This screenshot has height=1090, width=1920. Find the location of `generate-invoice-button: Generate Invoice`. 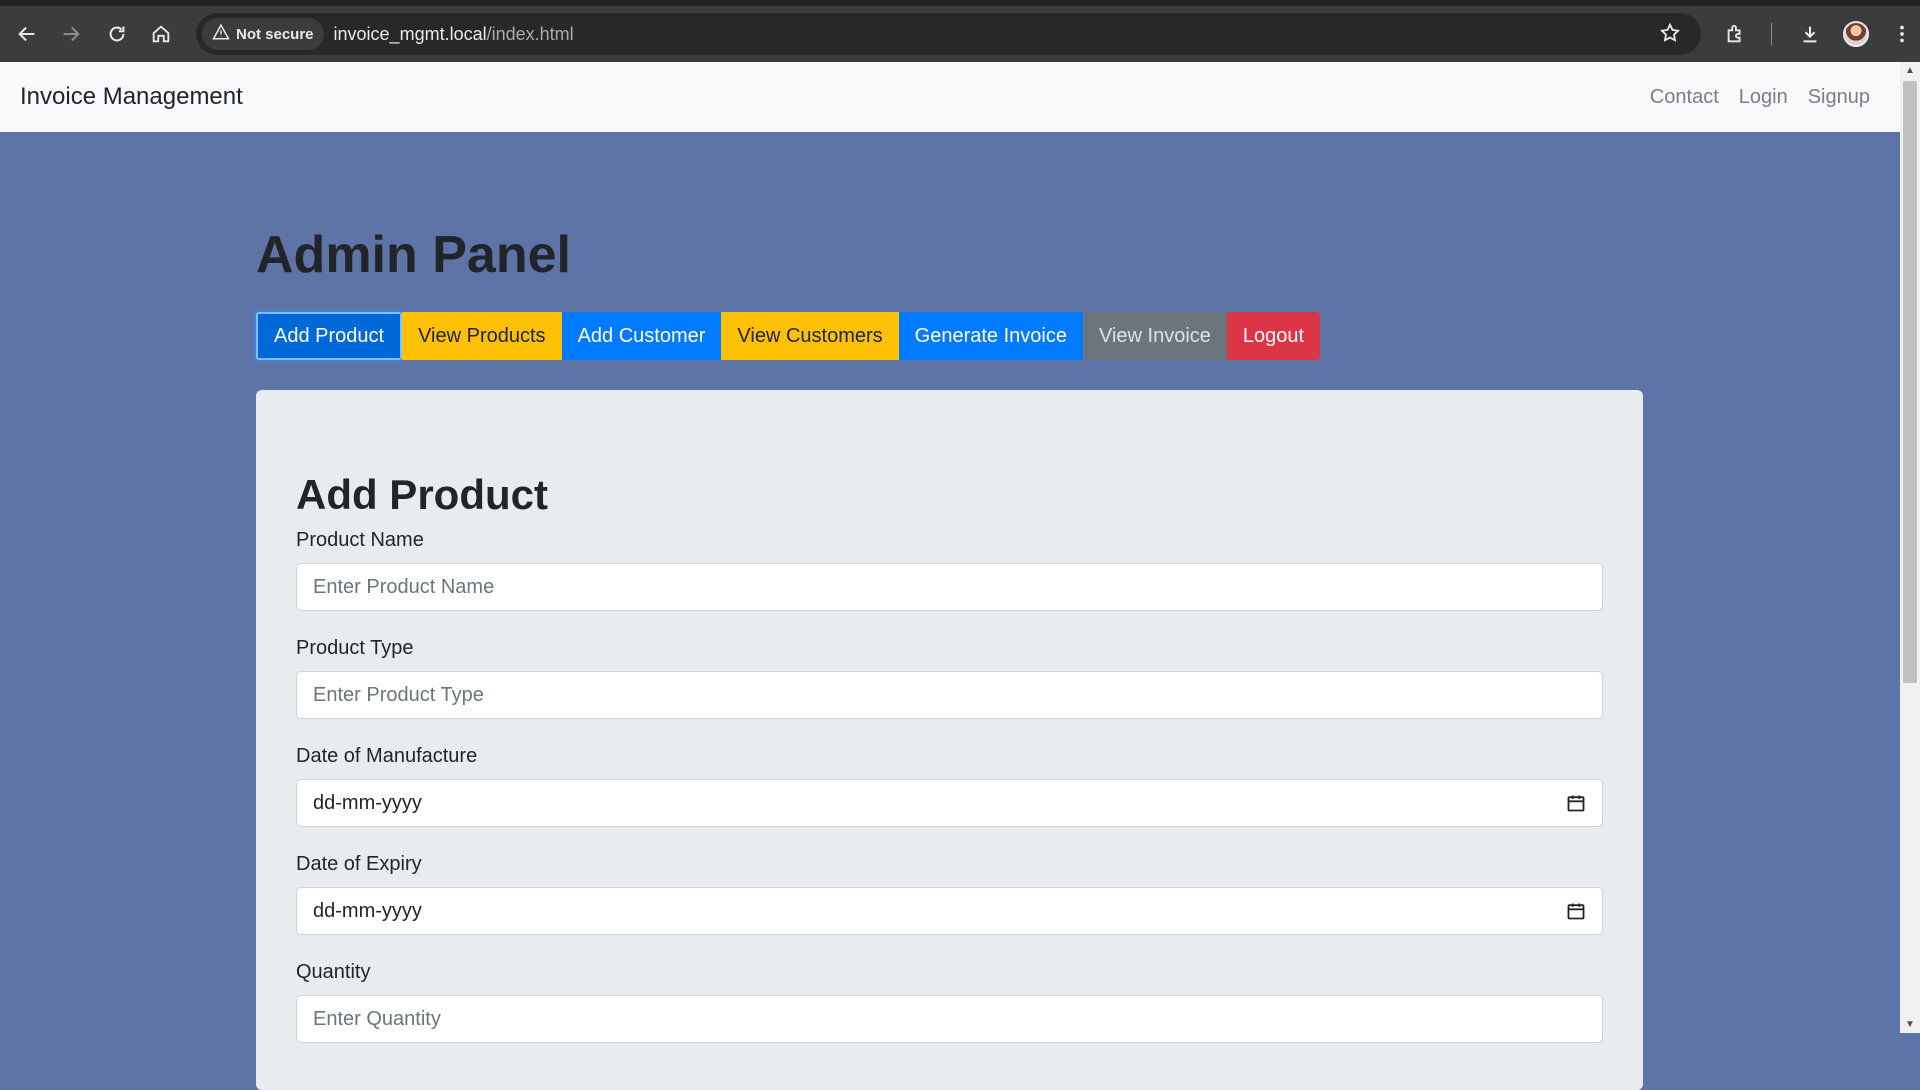

generate-invoice-button: Generate Invoice is located at coordinates (990, 336).